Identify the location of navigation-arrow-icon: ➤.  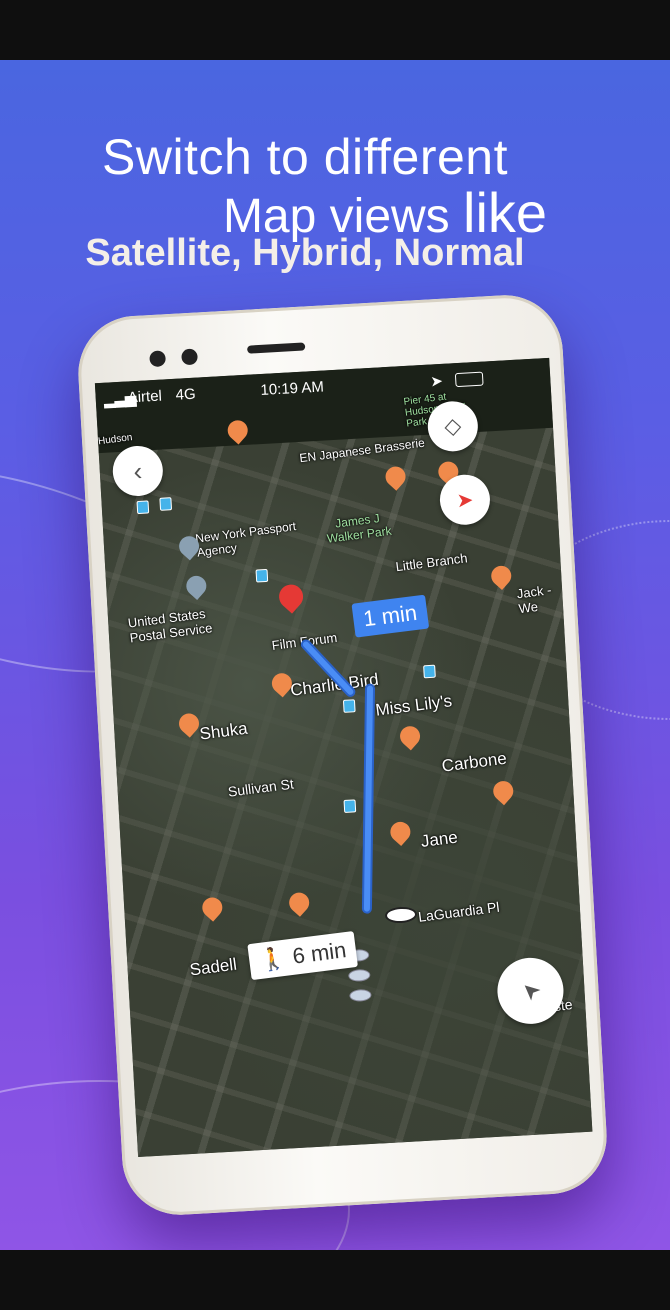
(530, 991).